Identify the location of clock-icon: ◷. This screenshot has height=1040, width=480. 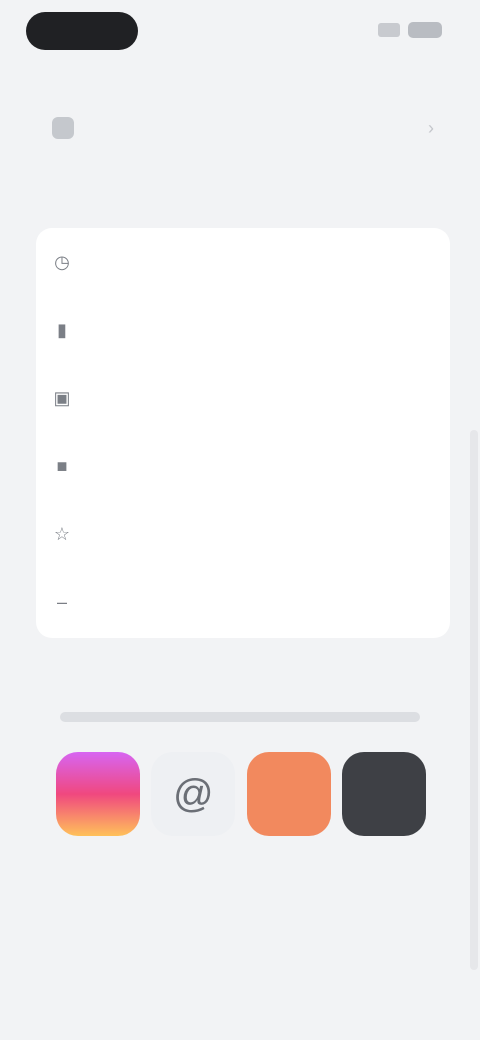
(62, 261).